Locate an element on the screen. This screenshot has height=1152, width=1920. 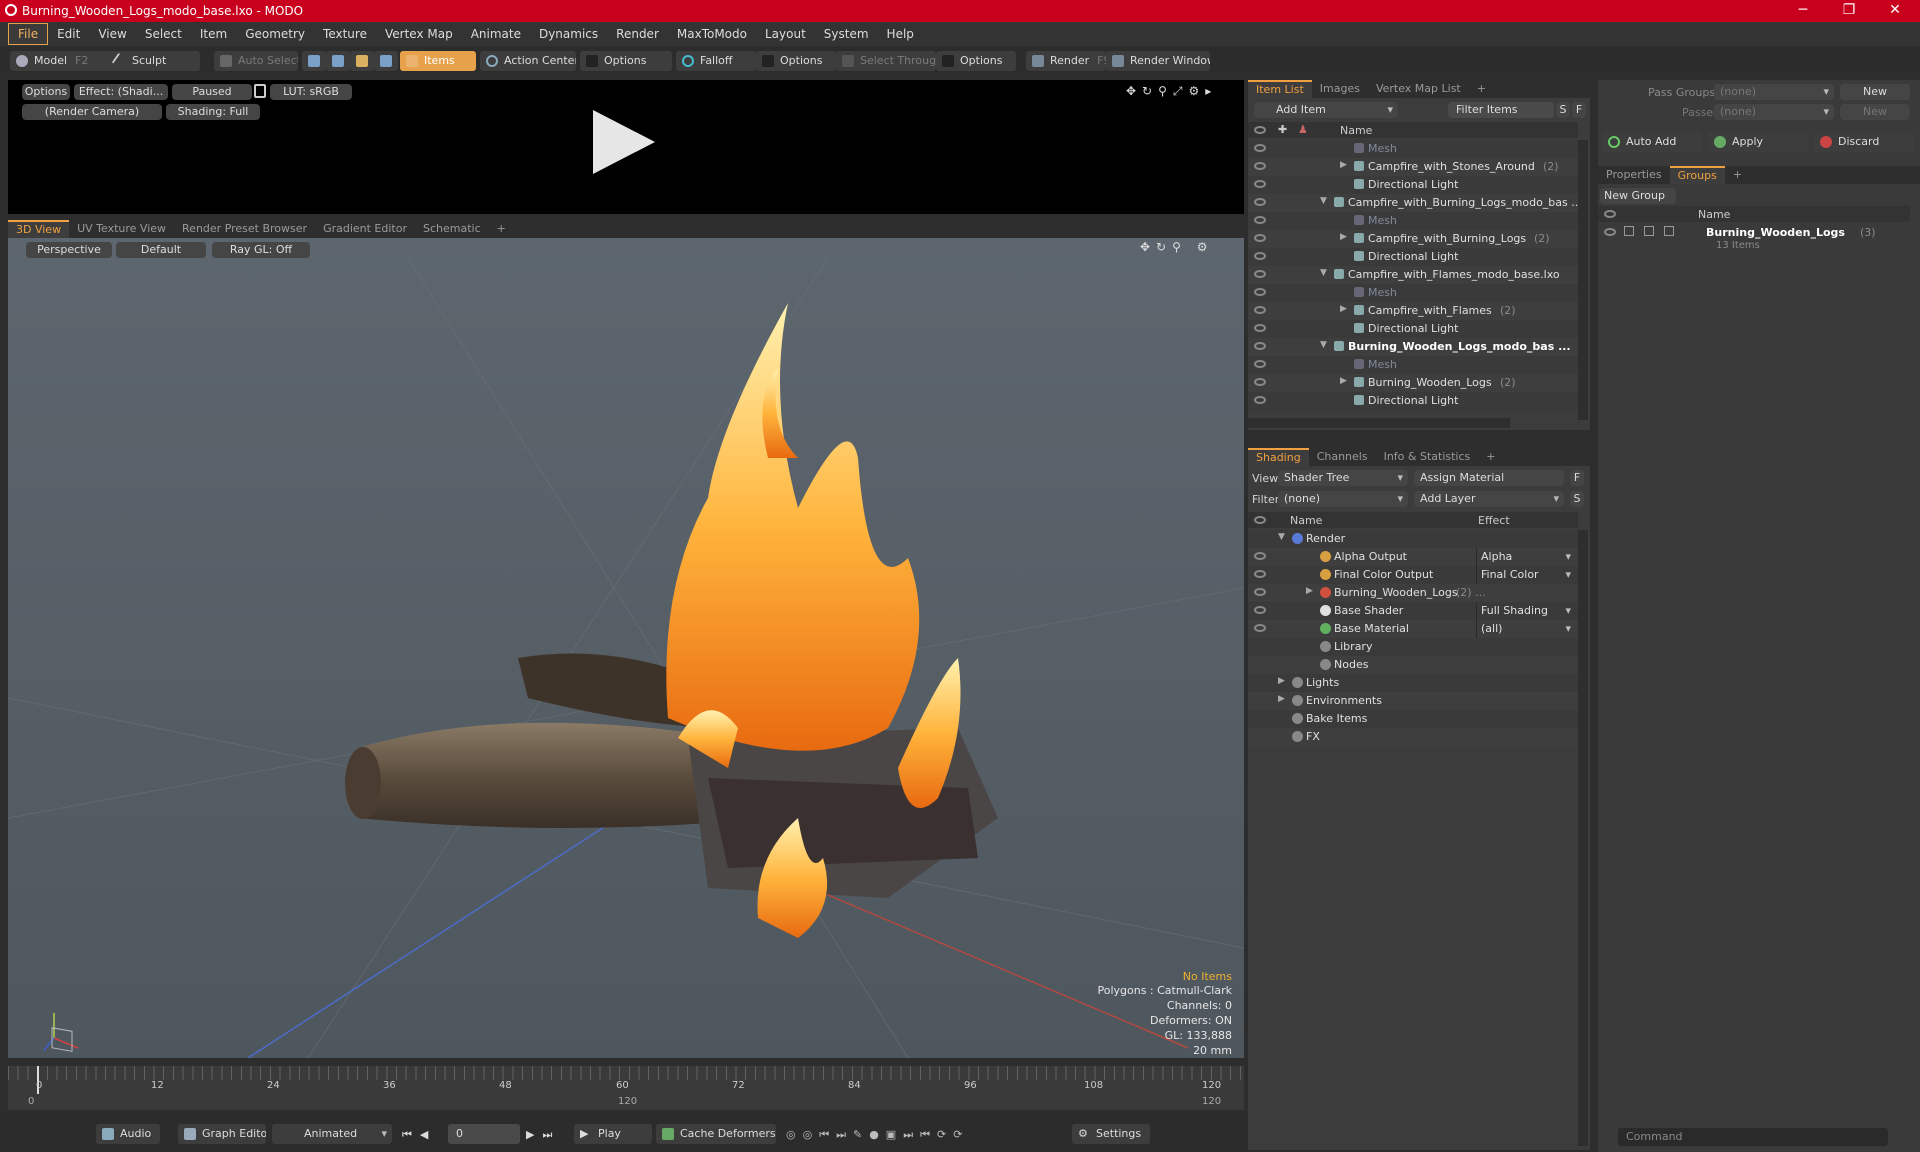
model-mode-button: Model F2 is located at coordinates (60, 61).